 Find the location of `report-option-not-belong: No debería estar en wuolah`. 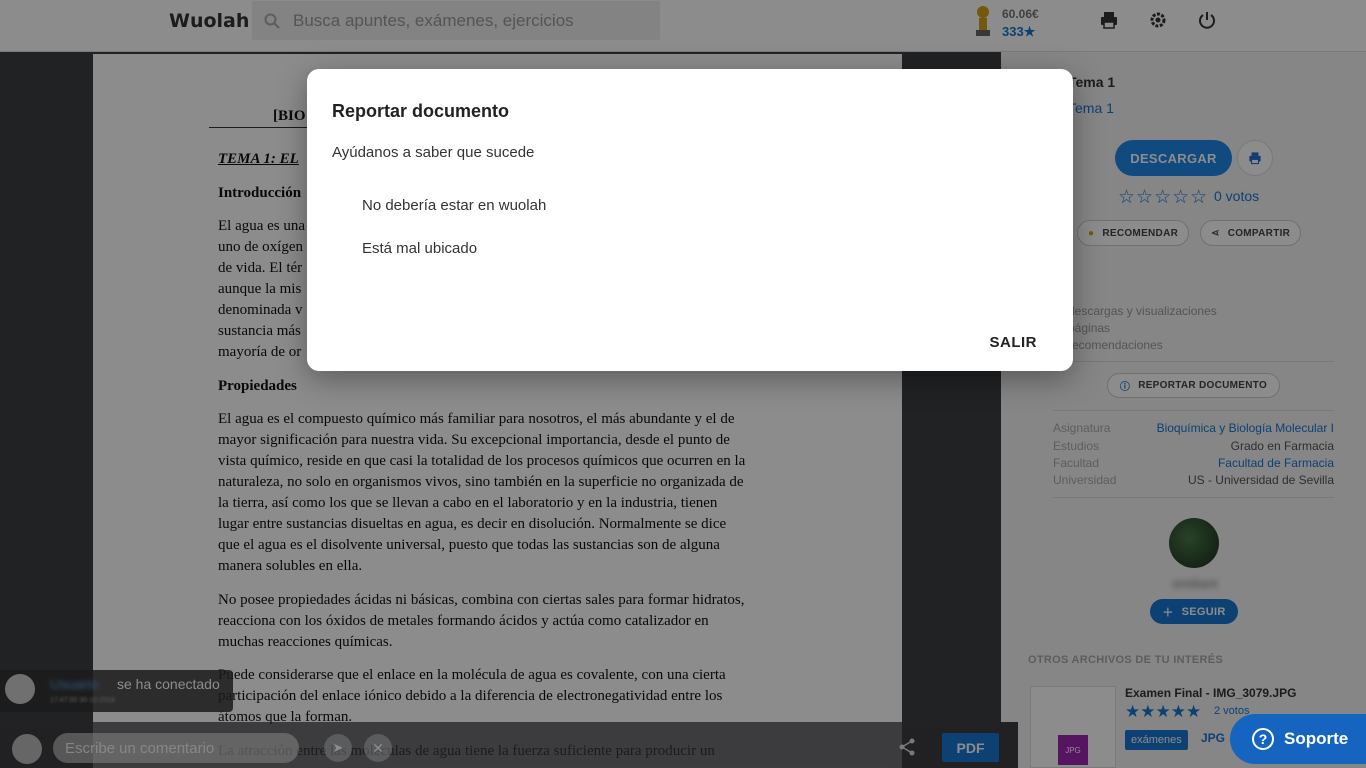

report-option-not-belong: No debería estar en wuolah is located at coordinates (454, 205).